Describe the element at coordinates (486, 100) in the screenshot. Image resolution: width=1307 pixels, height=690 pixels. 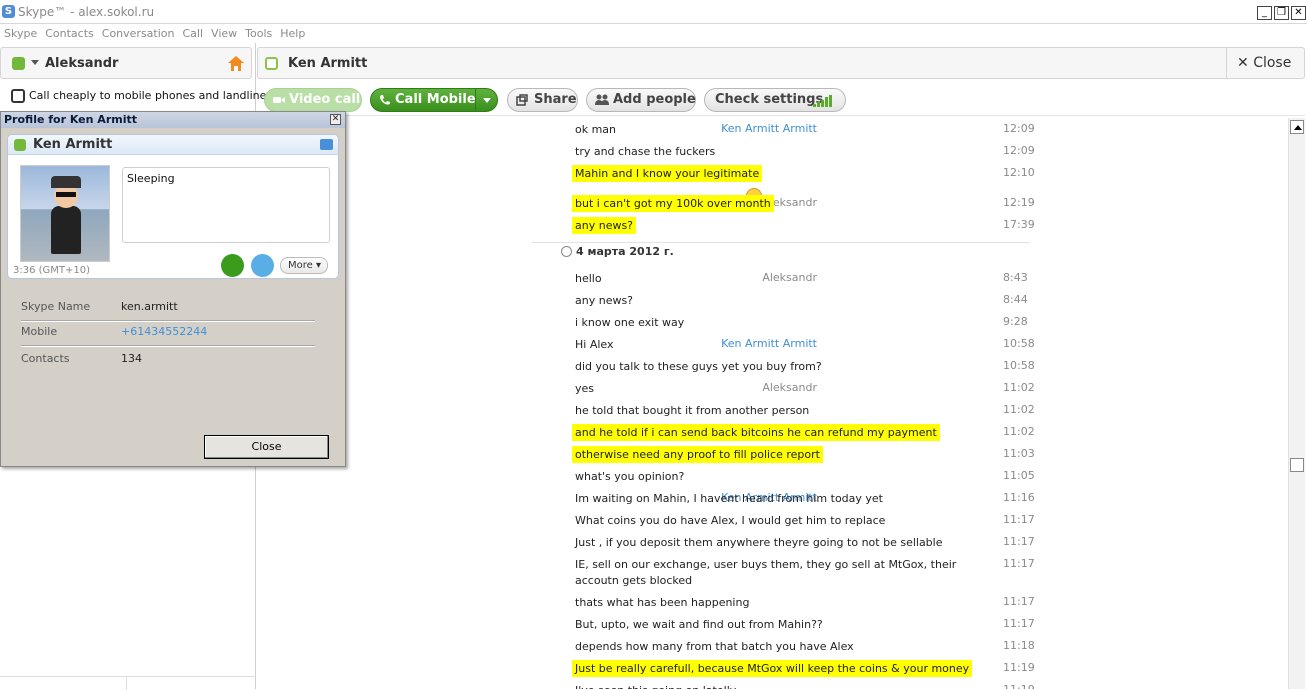
I see `call-options-dropdown` at that location.